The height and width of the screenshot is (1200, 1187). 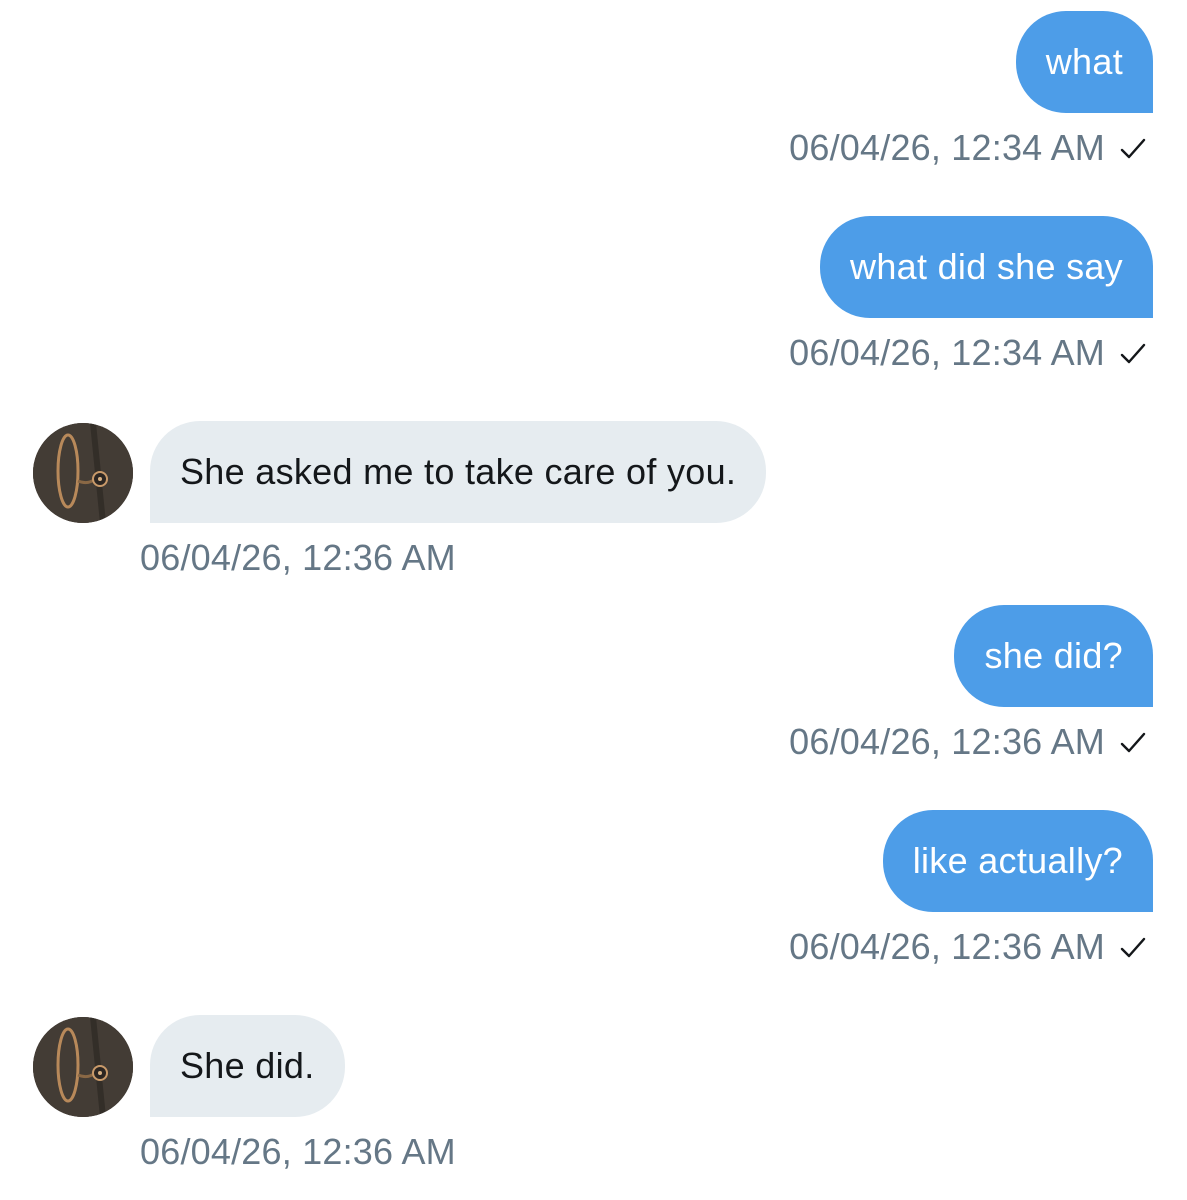 I want to click on received-message-bubble: She asked me to take care of you., so click(x=458, y=472).